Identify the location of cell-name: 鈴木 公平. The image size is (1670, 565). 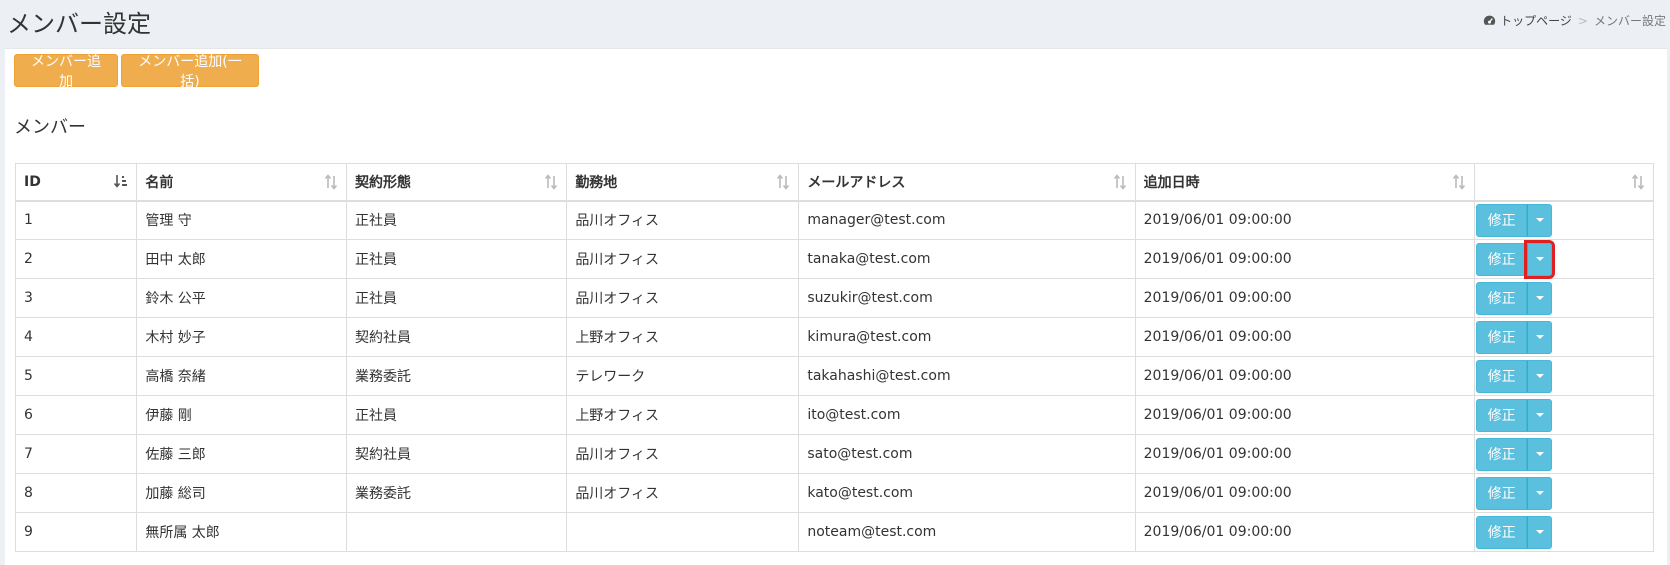
(241, 298).